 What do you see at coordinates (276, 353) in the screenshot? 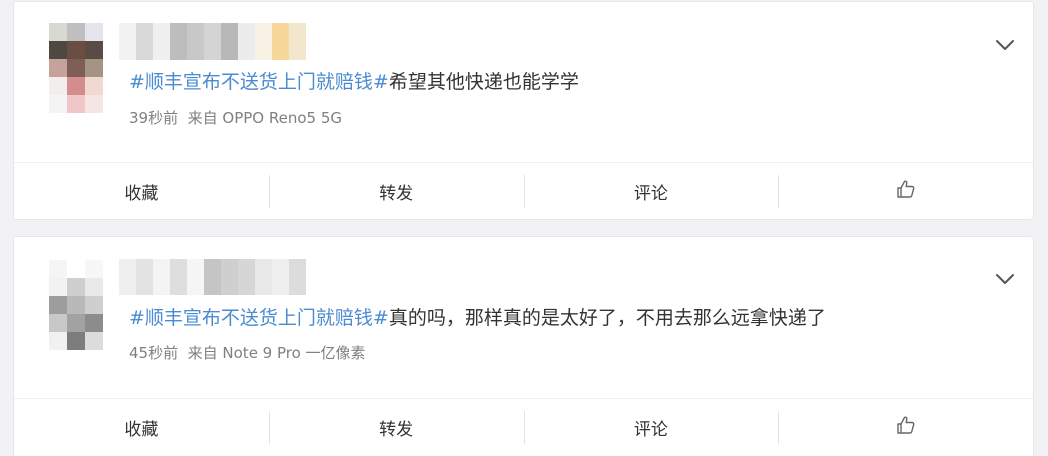
I see `post-source: 来自 Note 9 Pro 一亿像素` at bounding box center [276, 353].